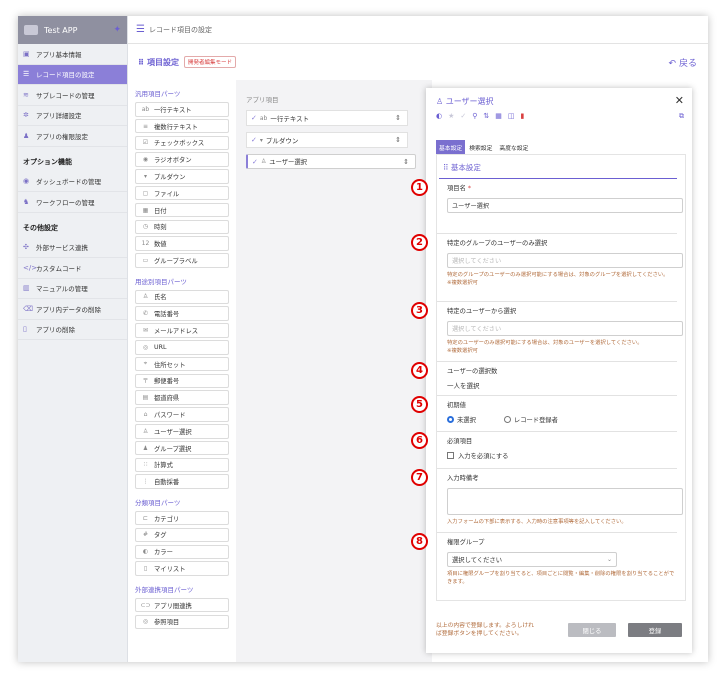 The width and height of the screenshot is (726, 680). I want to click on part-item-label: チェックボックス, so click(179, 144).